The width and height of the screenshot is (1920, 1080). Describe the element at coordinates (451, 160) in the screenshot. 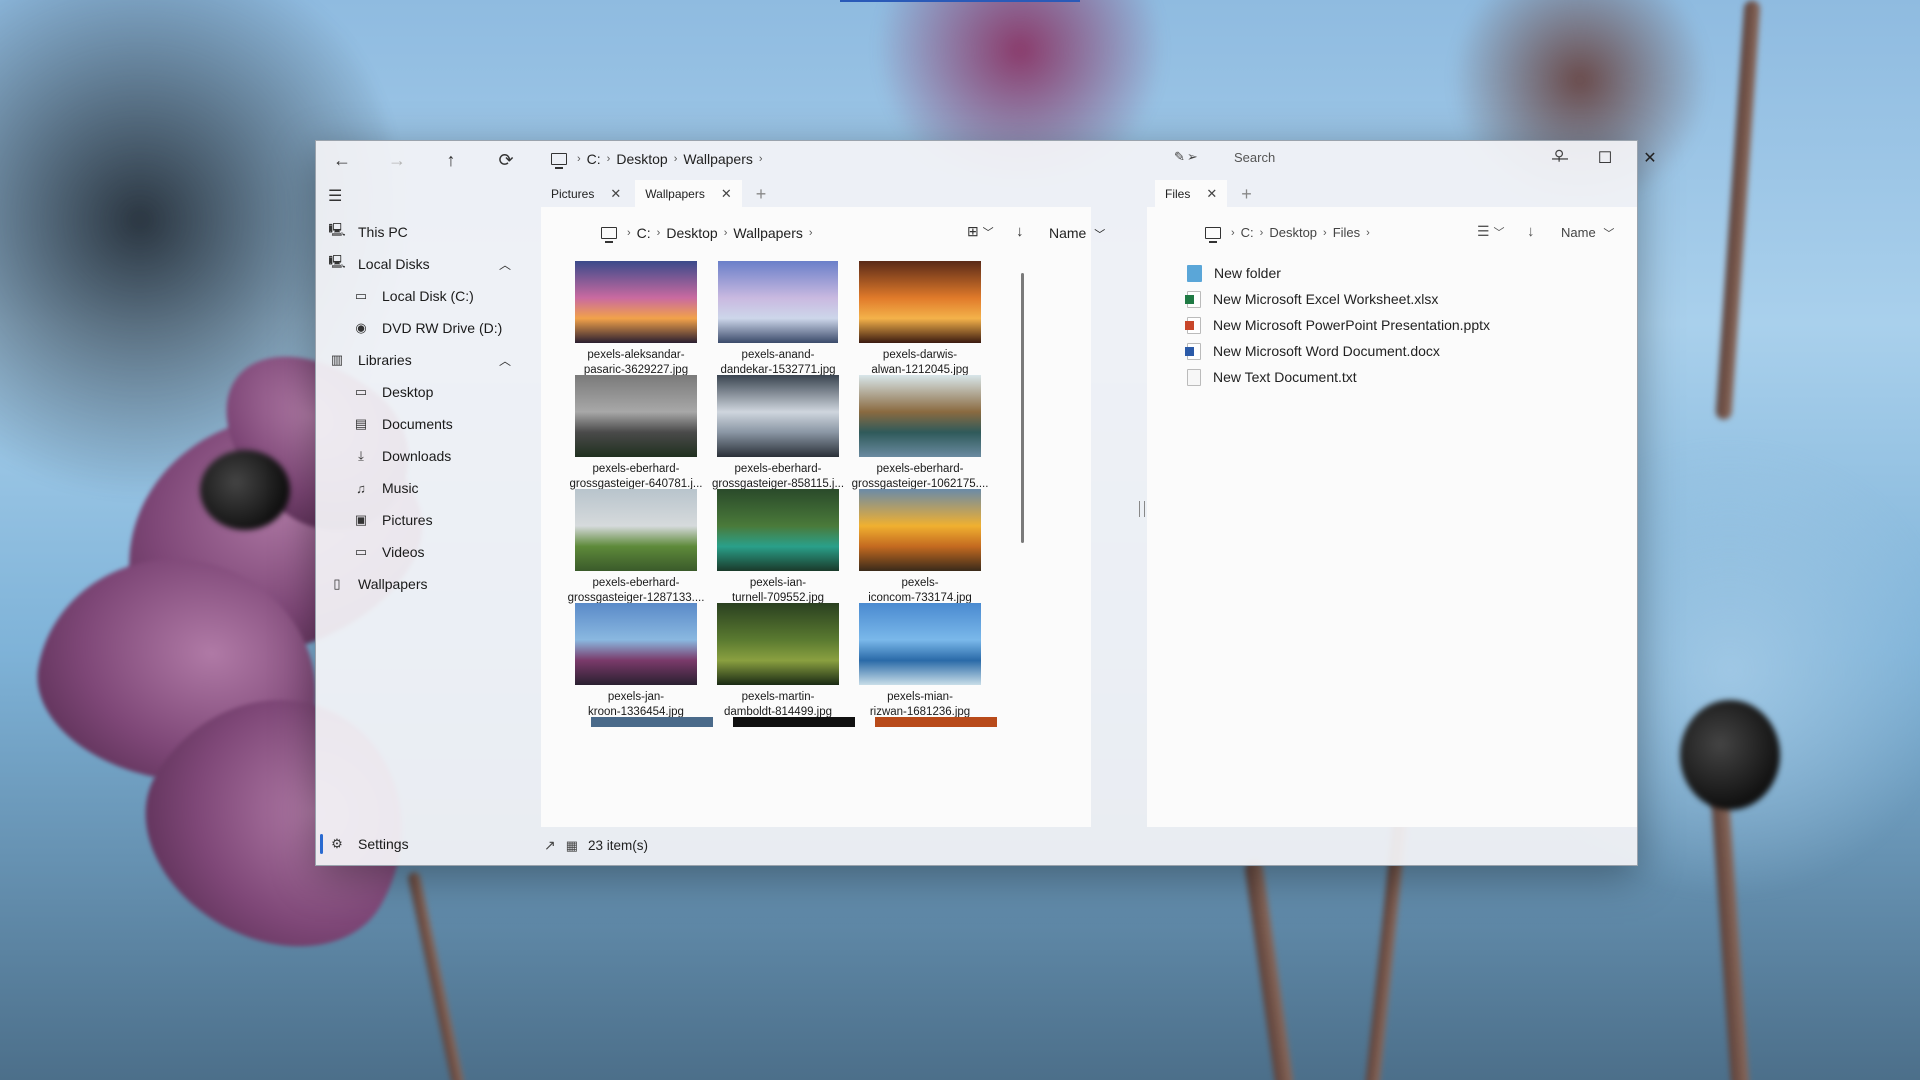

I see `up-button: ↑` at that location.